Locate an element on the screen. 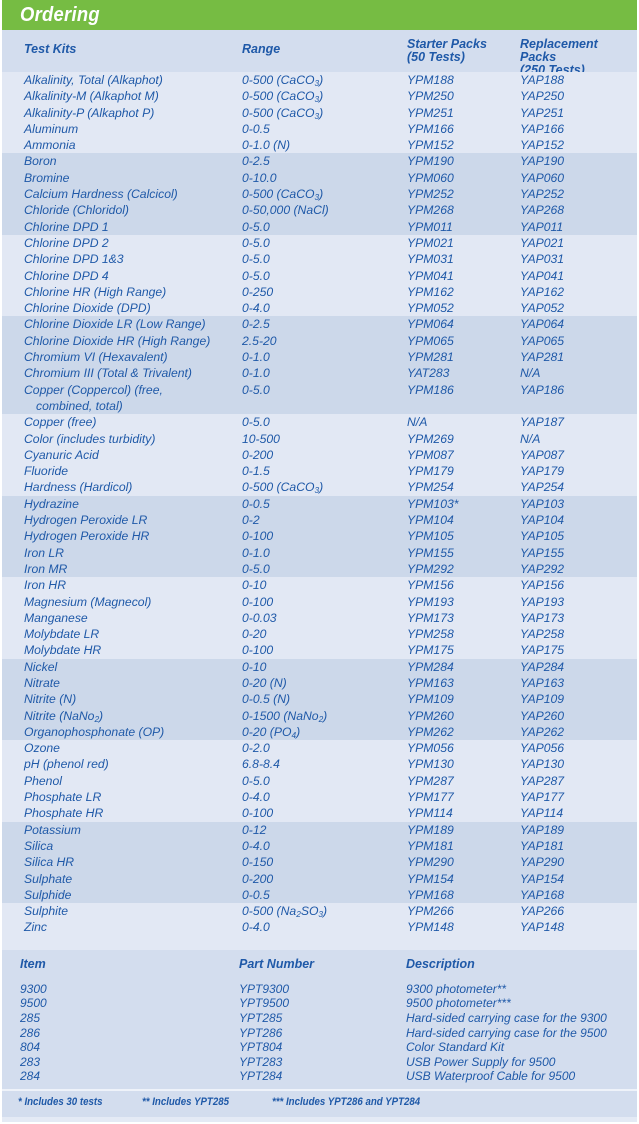 The width and height of the screenshot is (639, 1124). column-header-description: Description is located at coordinates (440, 963).